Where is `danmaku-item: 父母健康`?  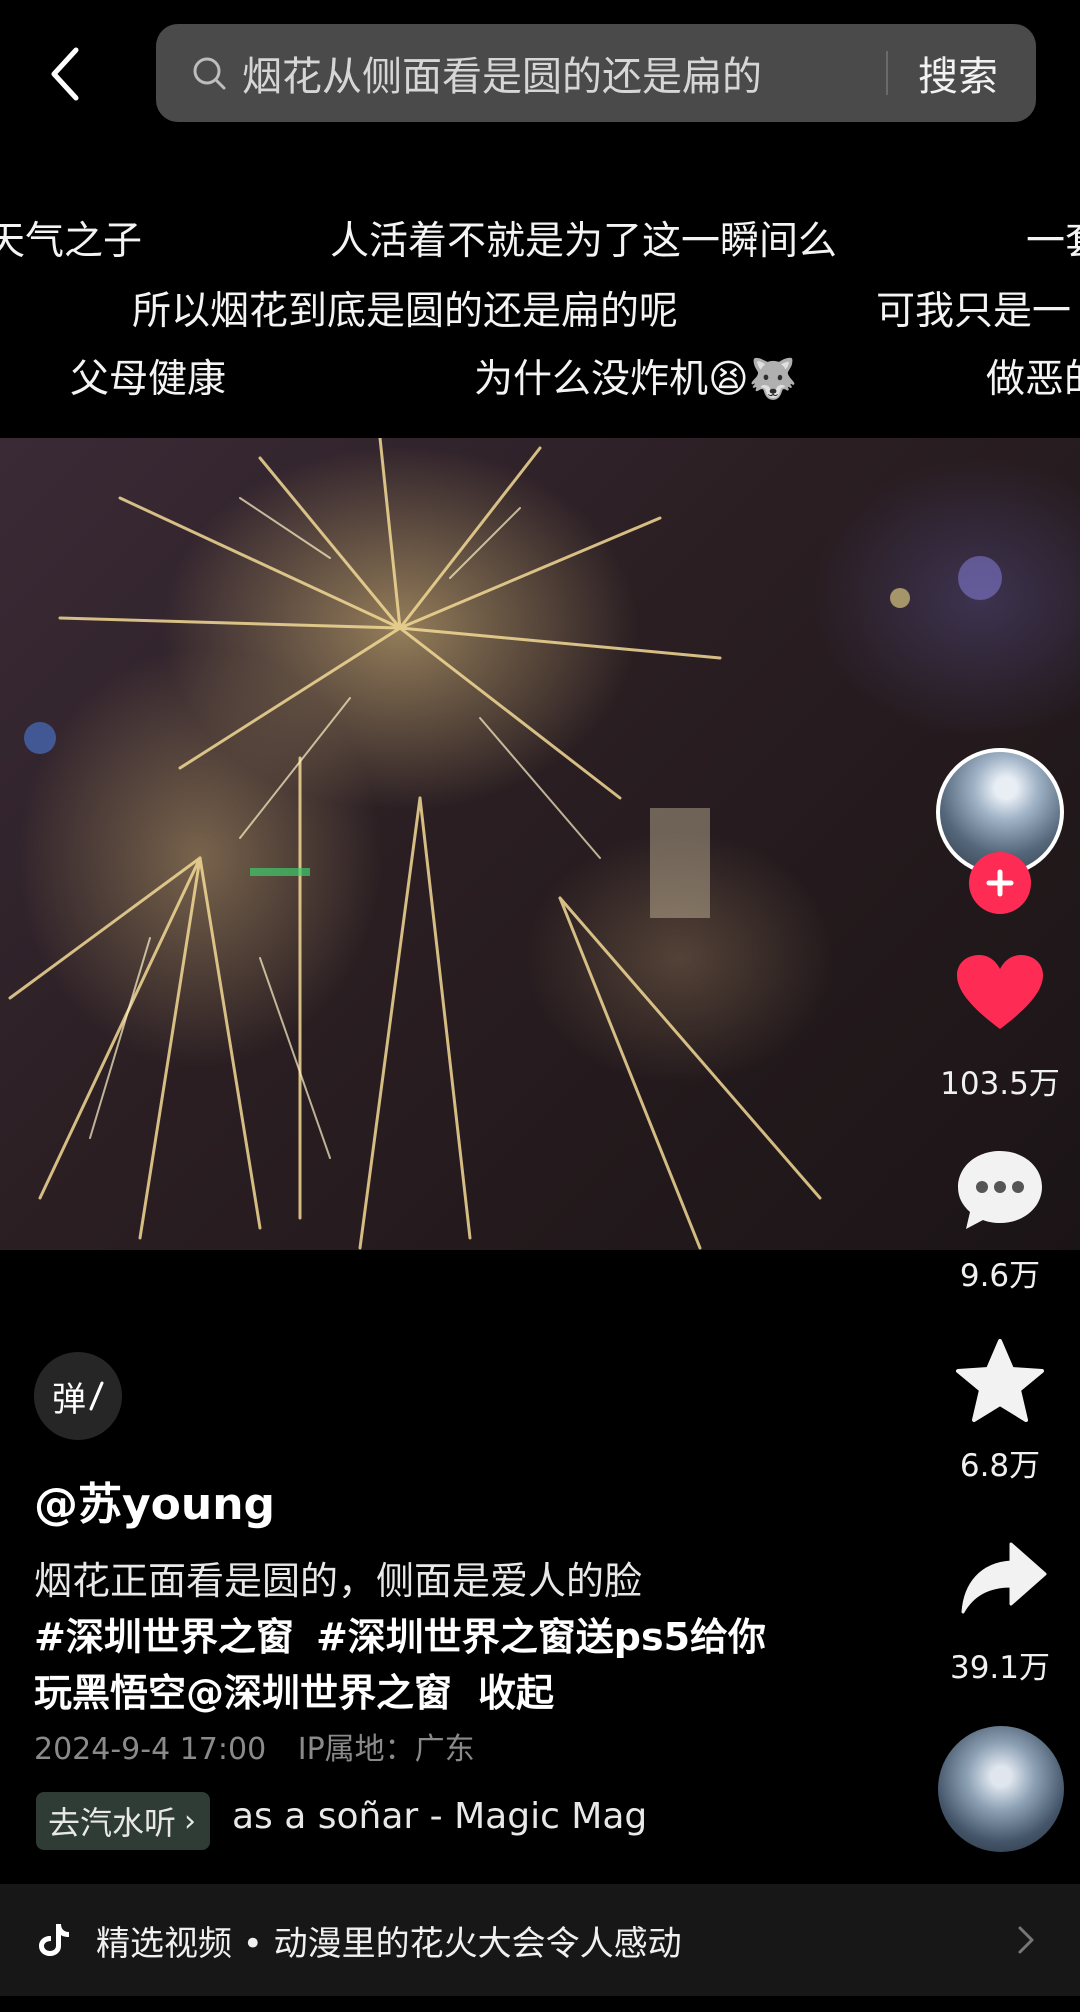
danmaku-item: 父母健康 is located at coordinates (148, 379).